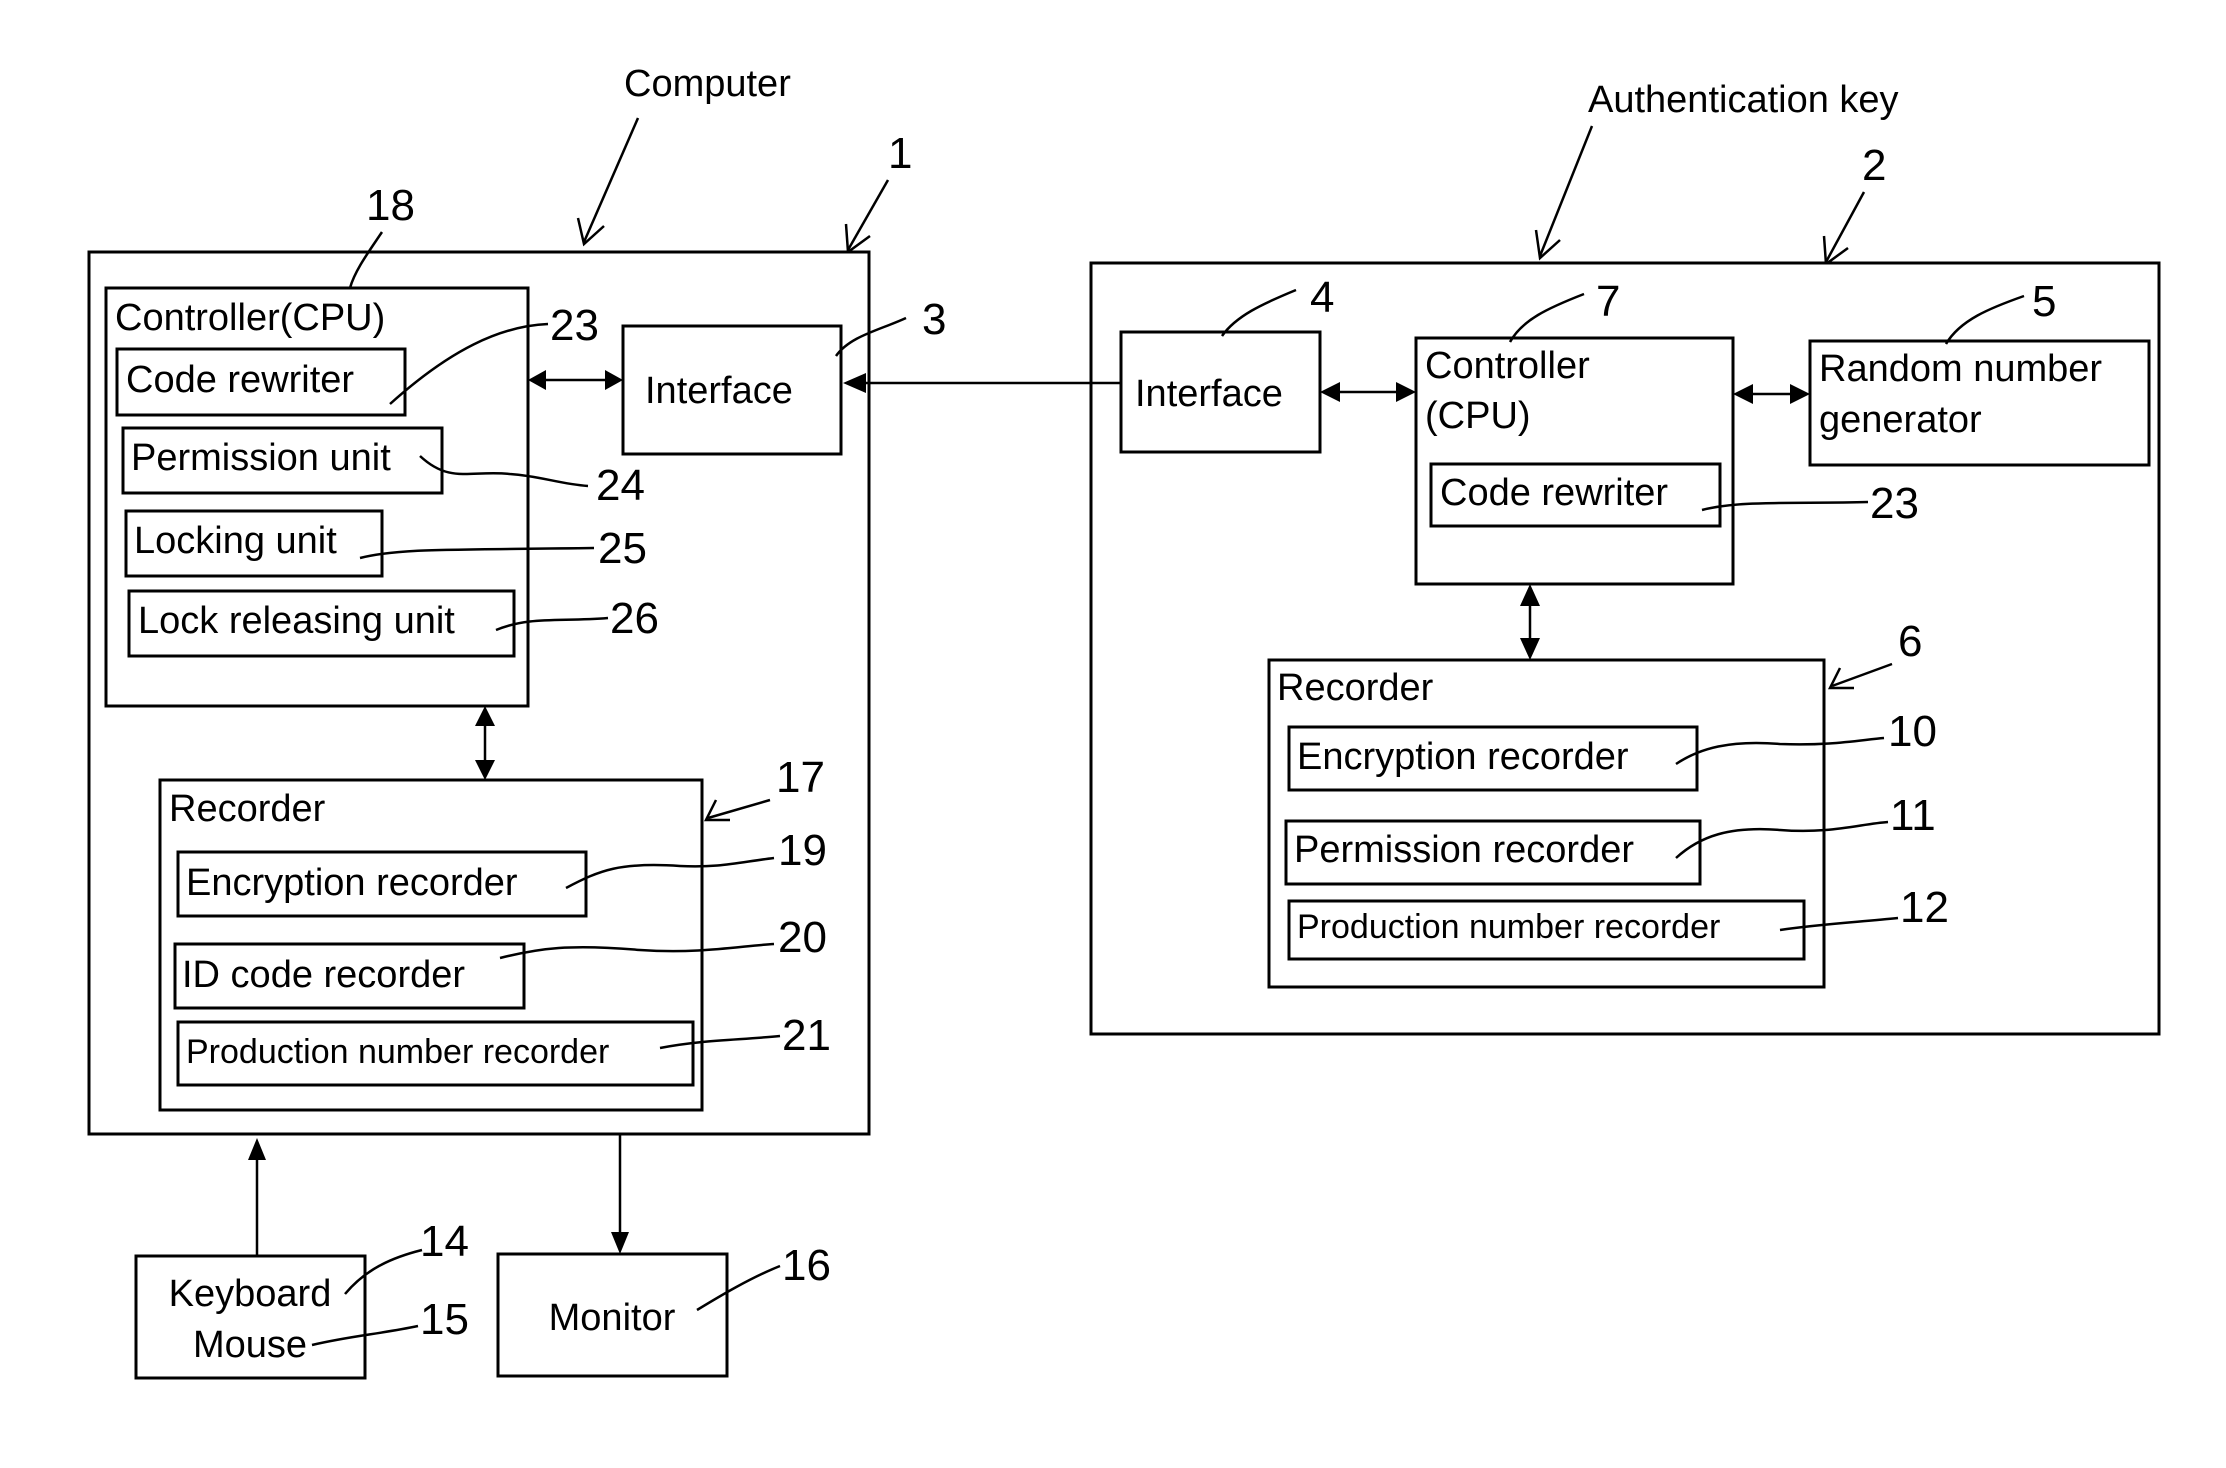  I want to click on ref-21: 21, so click(806, 1035).